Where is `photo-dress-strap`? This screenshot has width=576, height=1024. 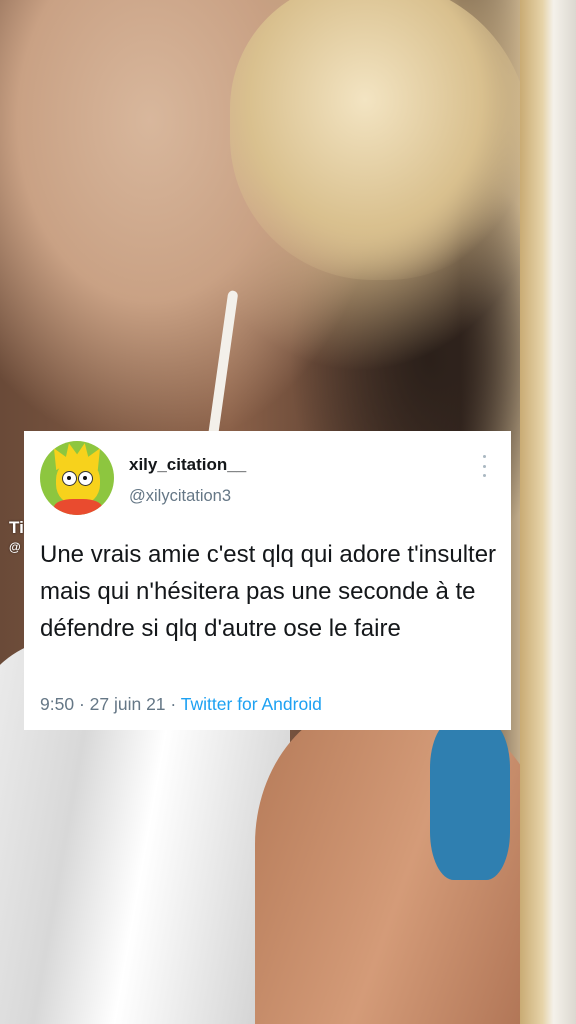
photo-dress-strap is located at coordinates (223, 365).